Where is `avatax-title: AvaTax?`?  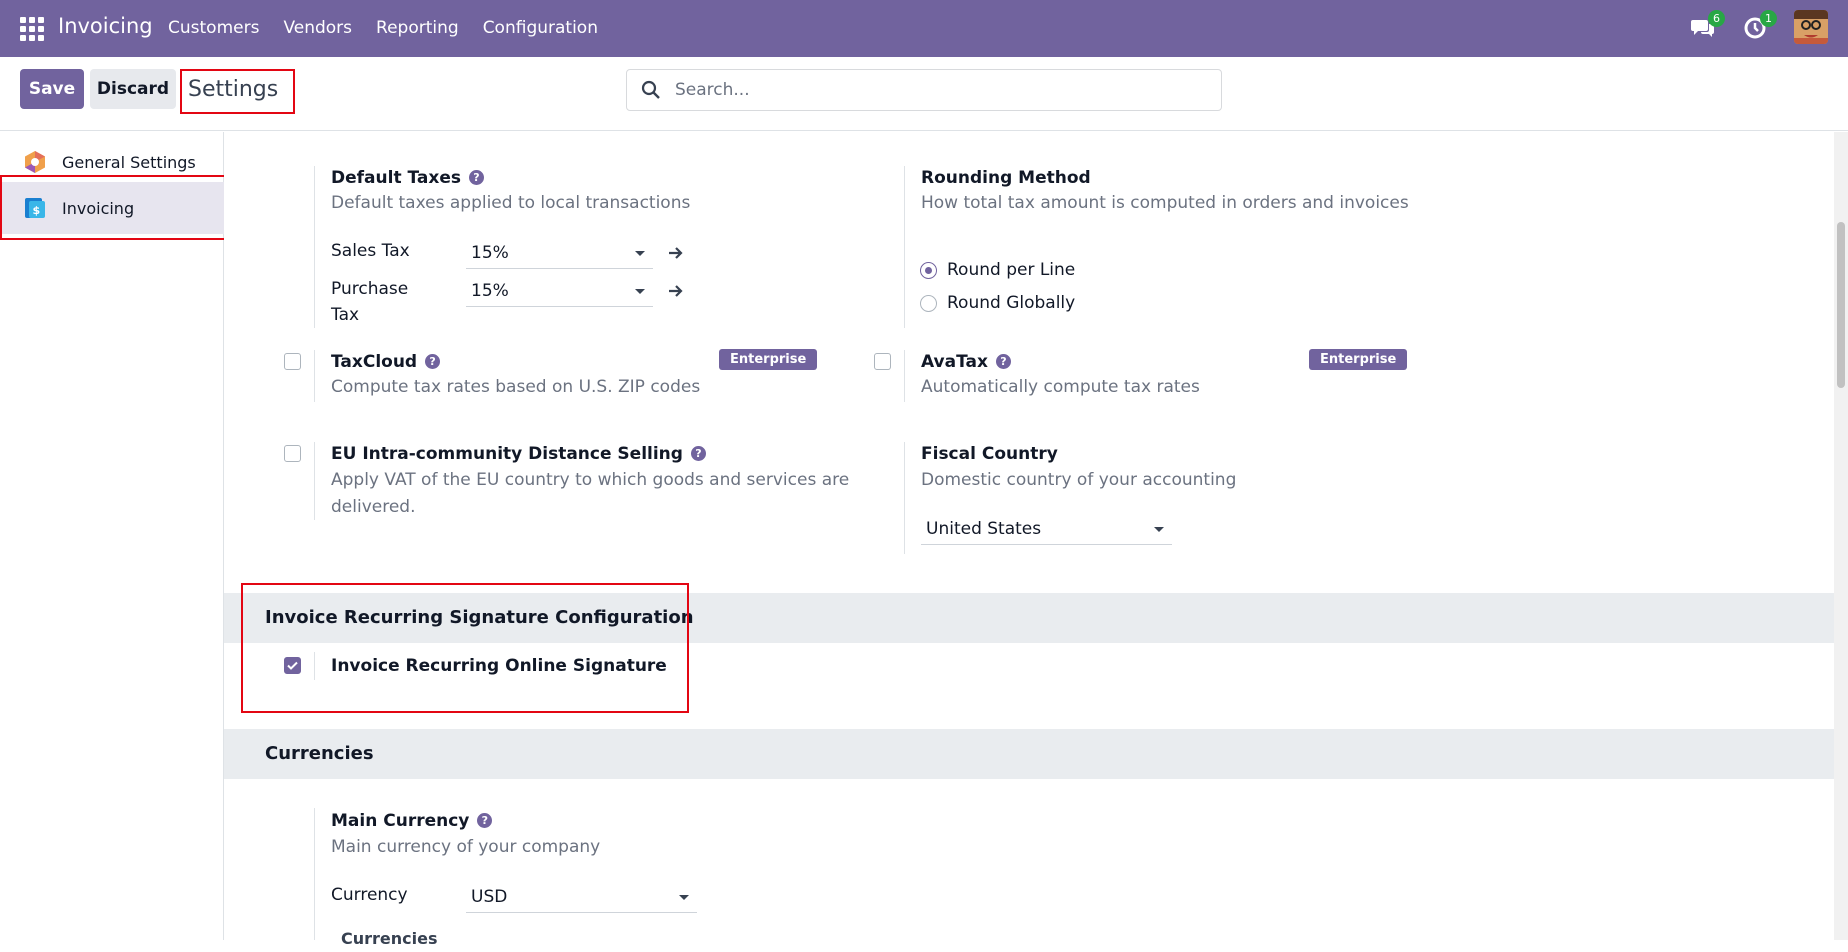 avatax-title: AvaTax? is located at coordinates (966, 362).